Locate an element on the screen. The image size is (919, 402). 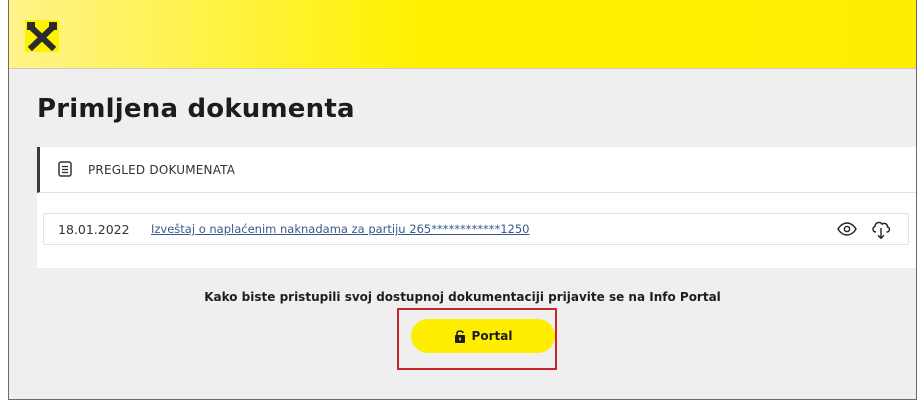
unlock-icon is located at coordinates (459, 336).